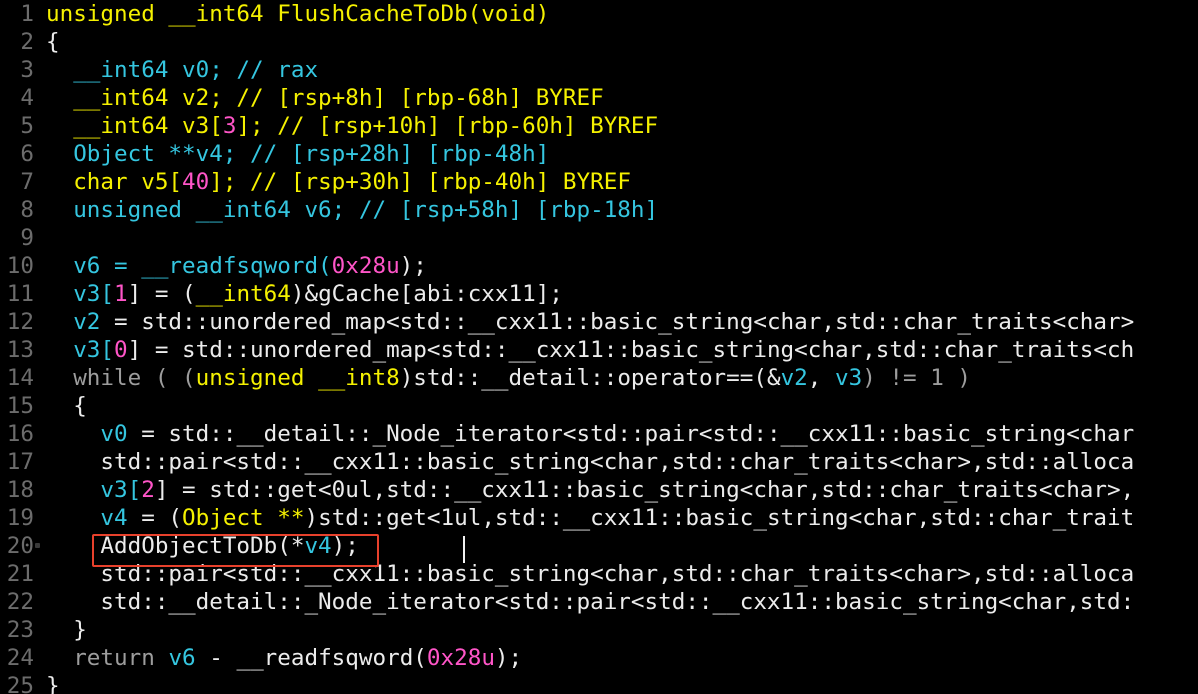  I want to click on line-number: 25, so click(20, 683).